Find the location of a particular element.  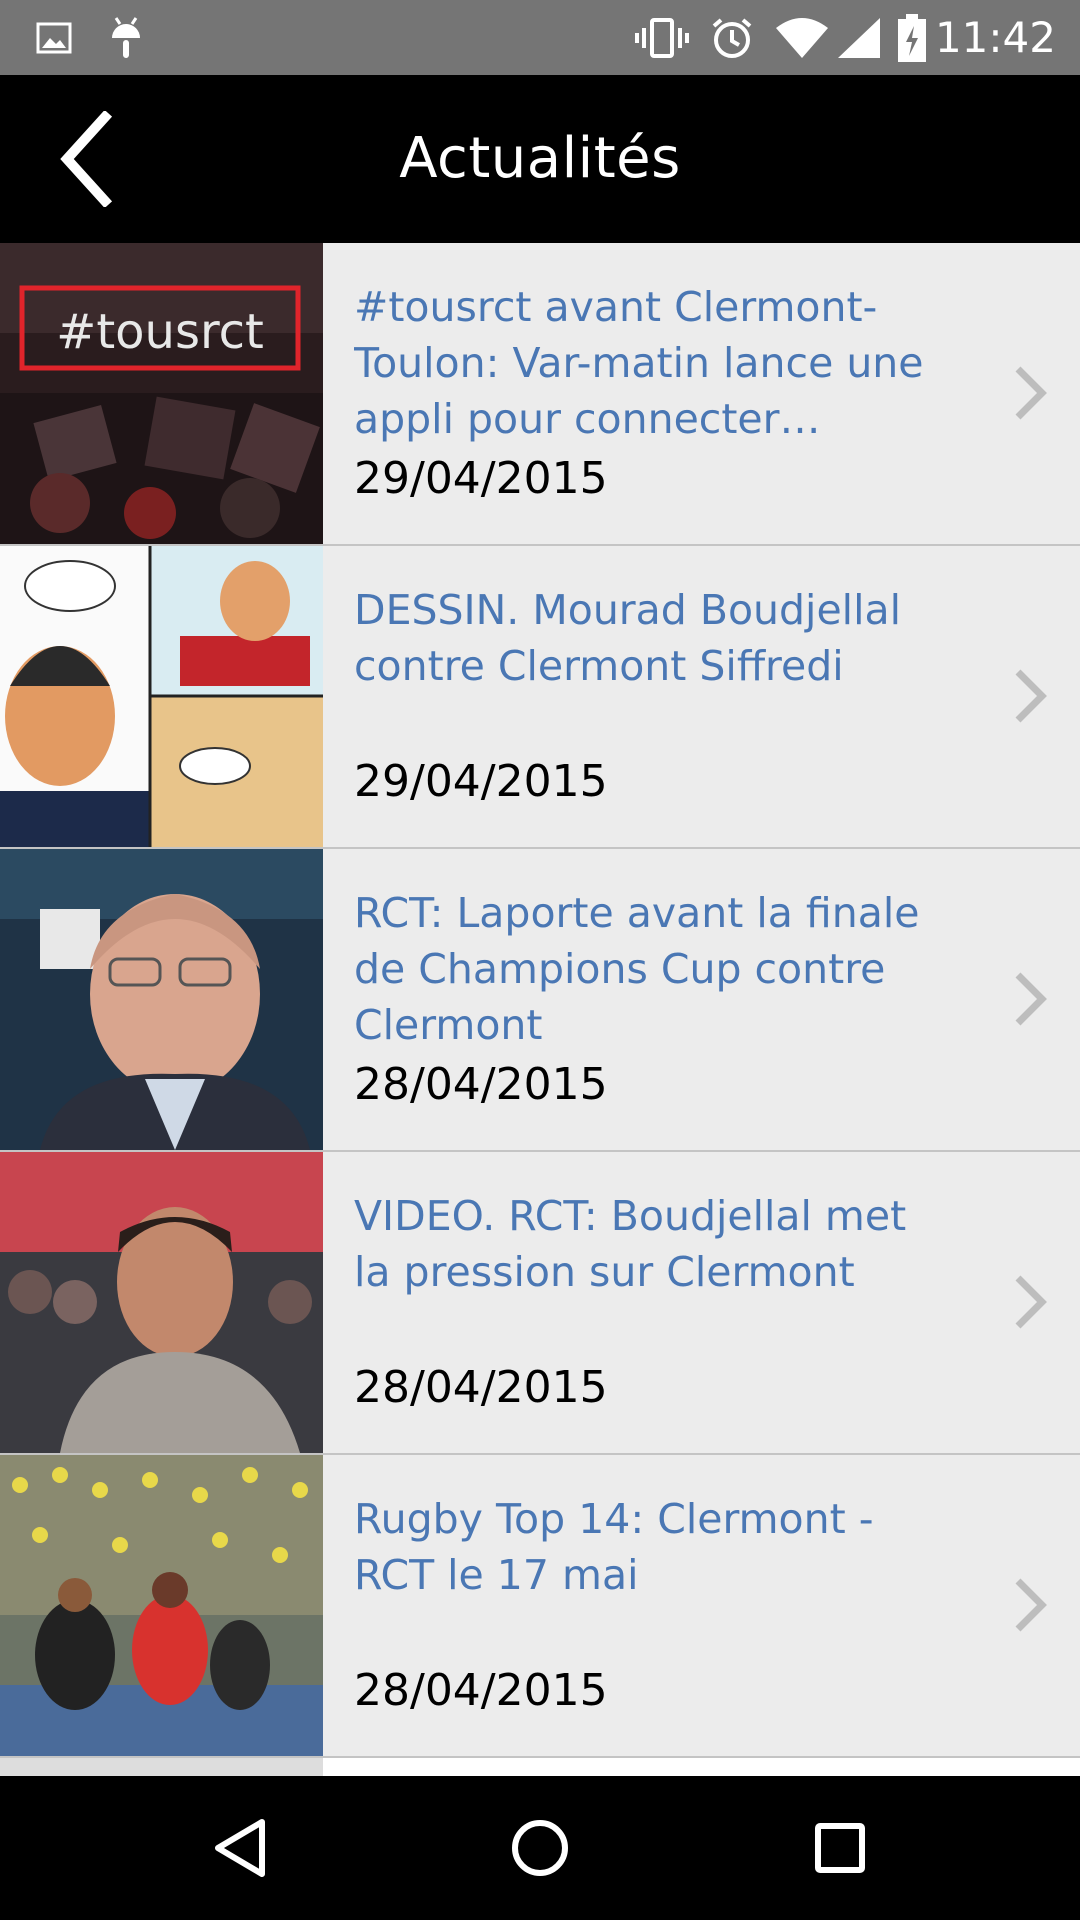

thumbnail-overlay-text: #tousrct is located at coordinates (160, 332).